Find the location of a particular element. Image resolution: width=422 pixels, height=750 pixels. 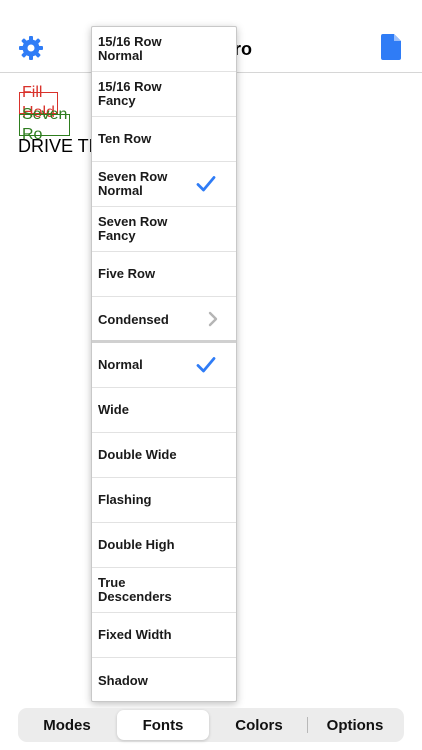

menu-item-double-high: Double High is located at coordinates (164, 545).